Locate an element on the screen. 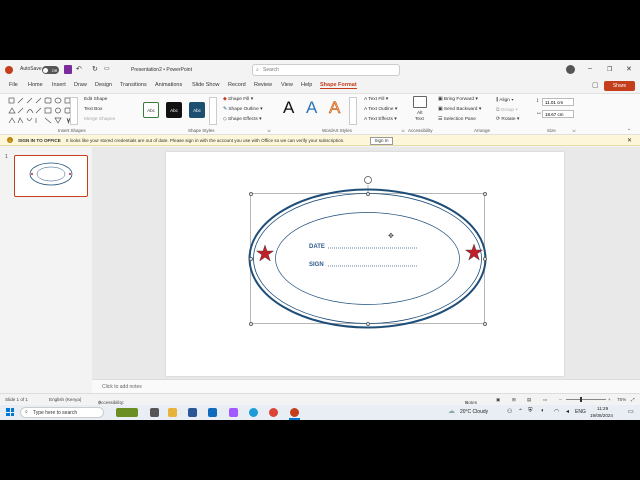 Image resolution: width=640 pixels, height=480 pixels. restore-icon: ❐ is located at coordinates (609, 69).